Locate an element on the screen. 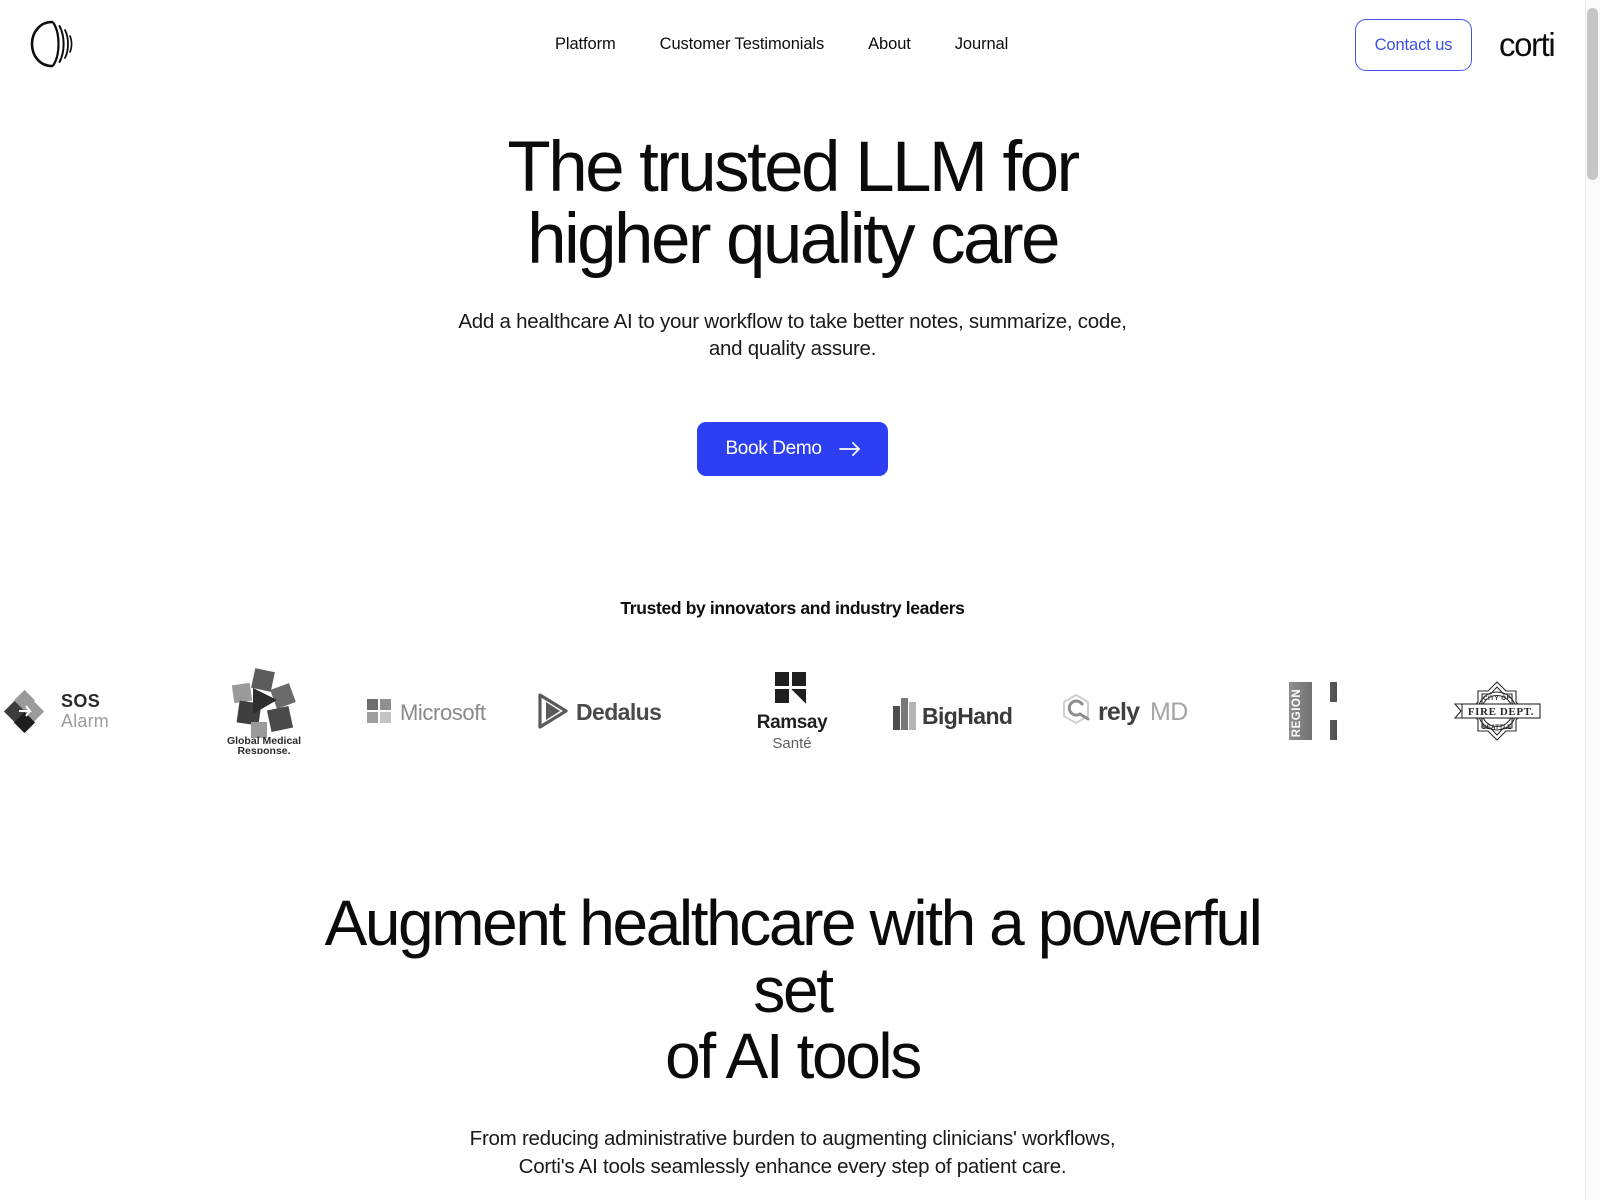 This screenshot has width=1600, height=1200. page-scrollbar-track is located at coordinates (1592, 600).